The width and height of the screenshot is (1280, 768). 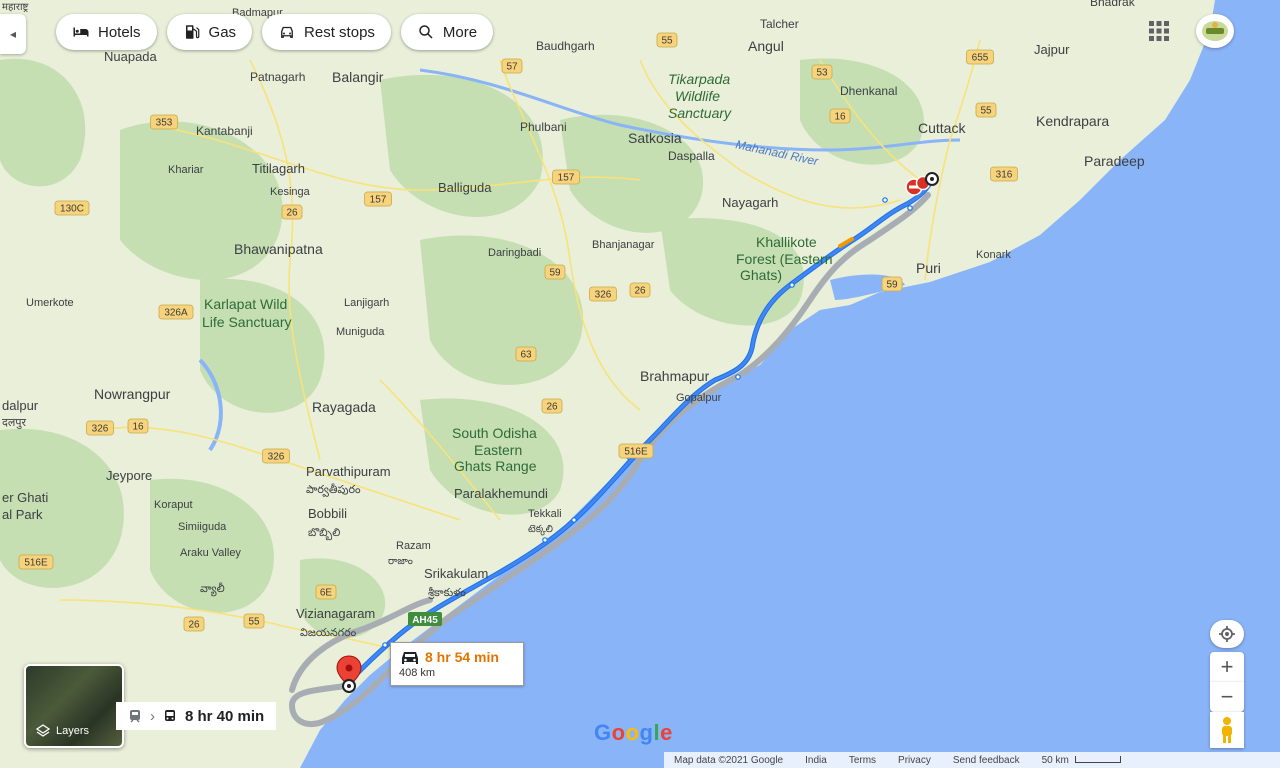 What do you see at coordinates (326, 593) in the screenshot?
I see `highway-shield-label: 6E` at bounding box center [326, 593].